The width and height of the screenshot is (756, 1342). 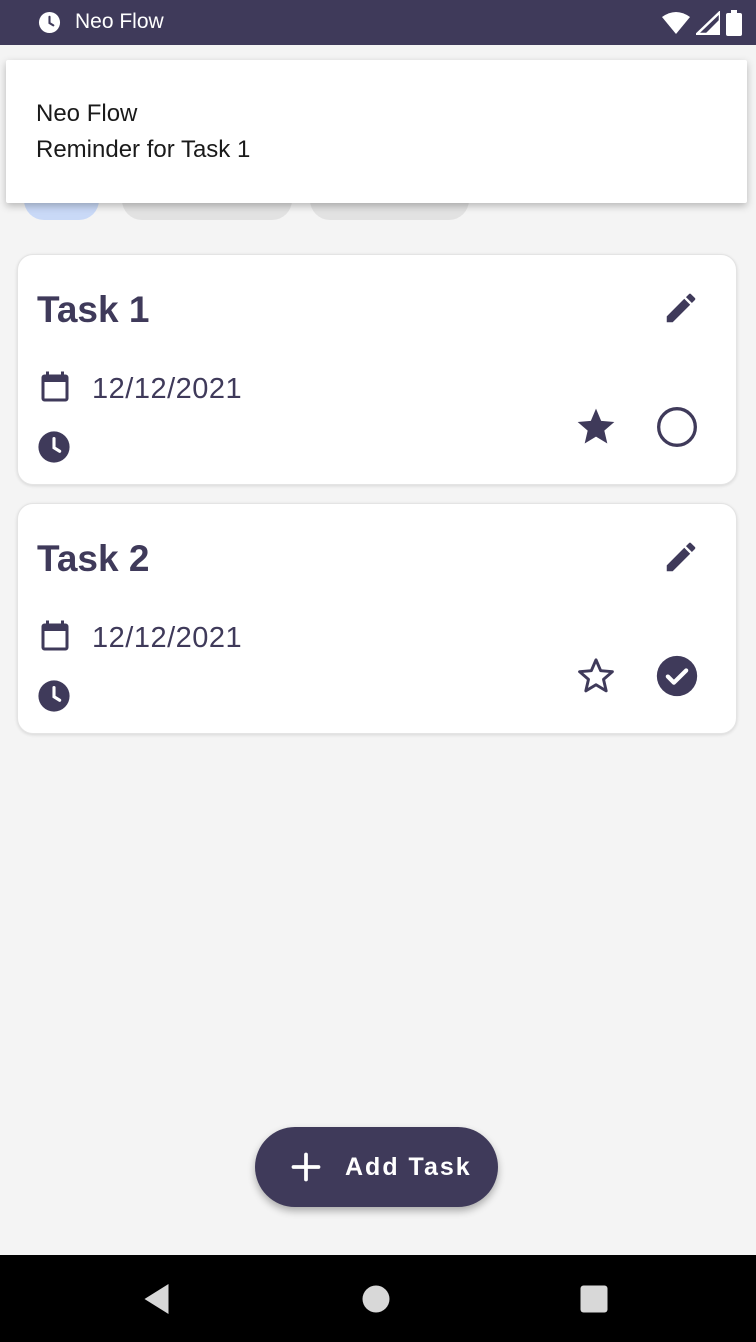 I want to click on notification-title: Neo Flow, so click(x=87, y=113).